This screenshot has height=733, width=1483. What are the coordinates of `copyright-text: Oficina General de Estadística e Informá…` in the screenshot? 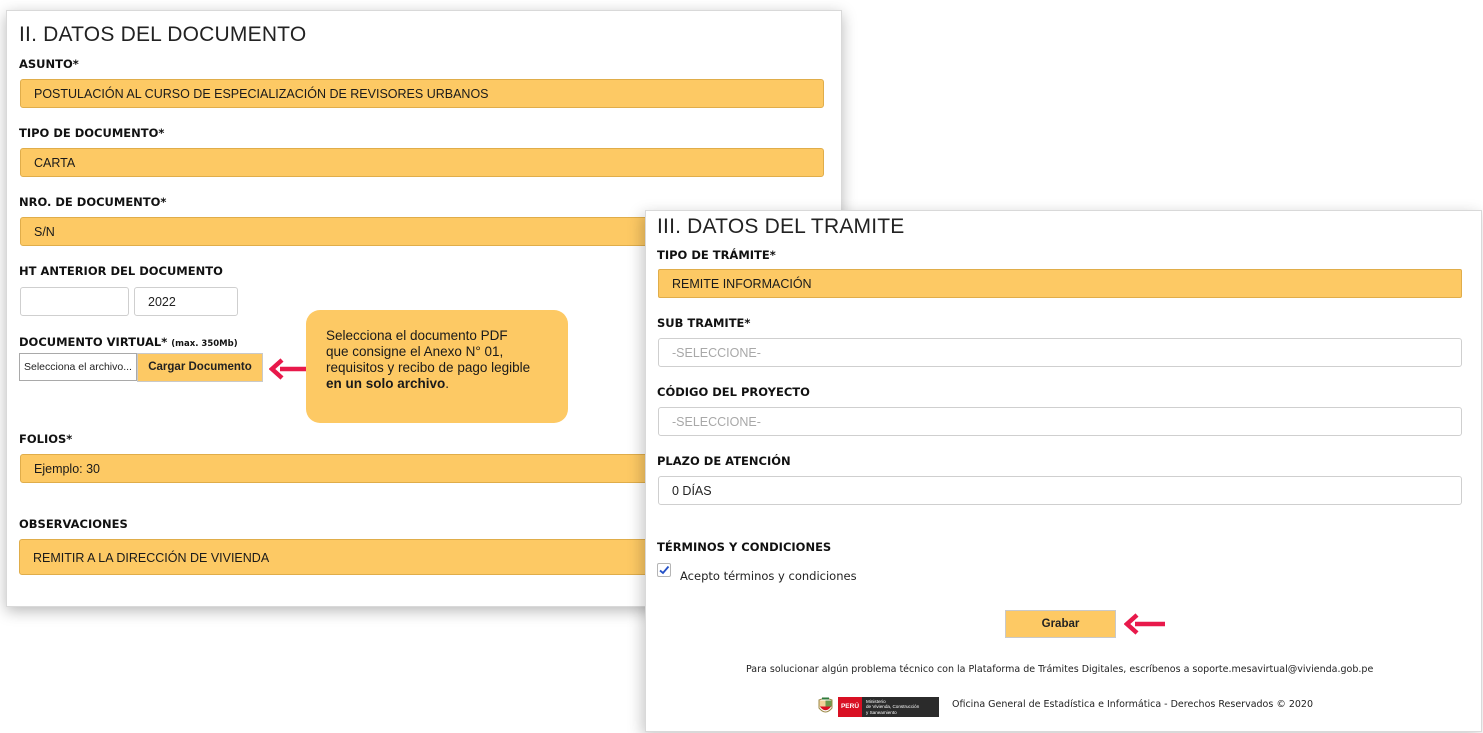 It's located at (1133, 704).